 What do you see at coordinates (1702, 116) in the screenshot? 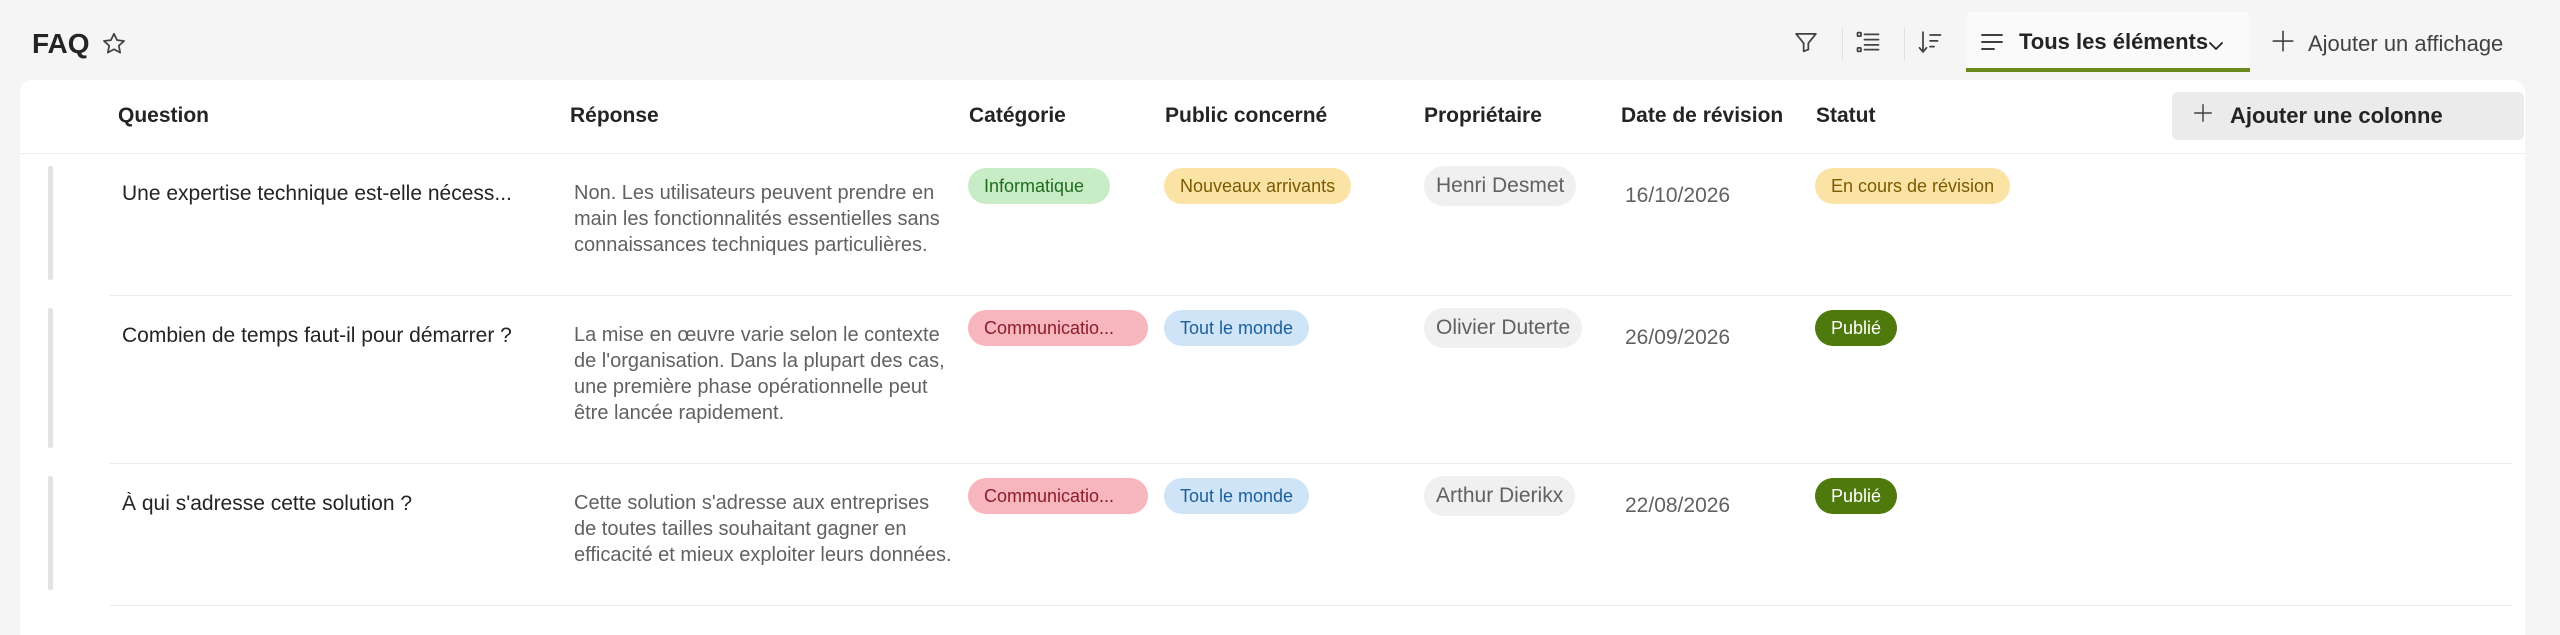
I see `column-header-date: Date de révision` at bounding box center [1702, 116].